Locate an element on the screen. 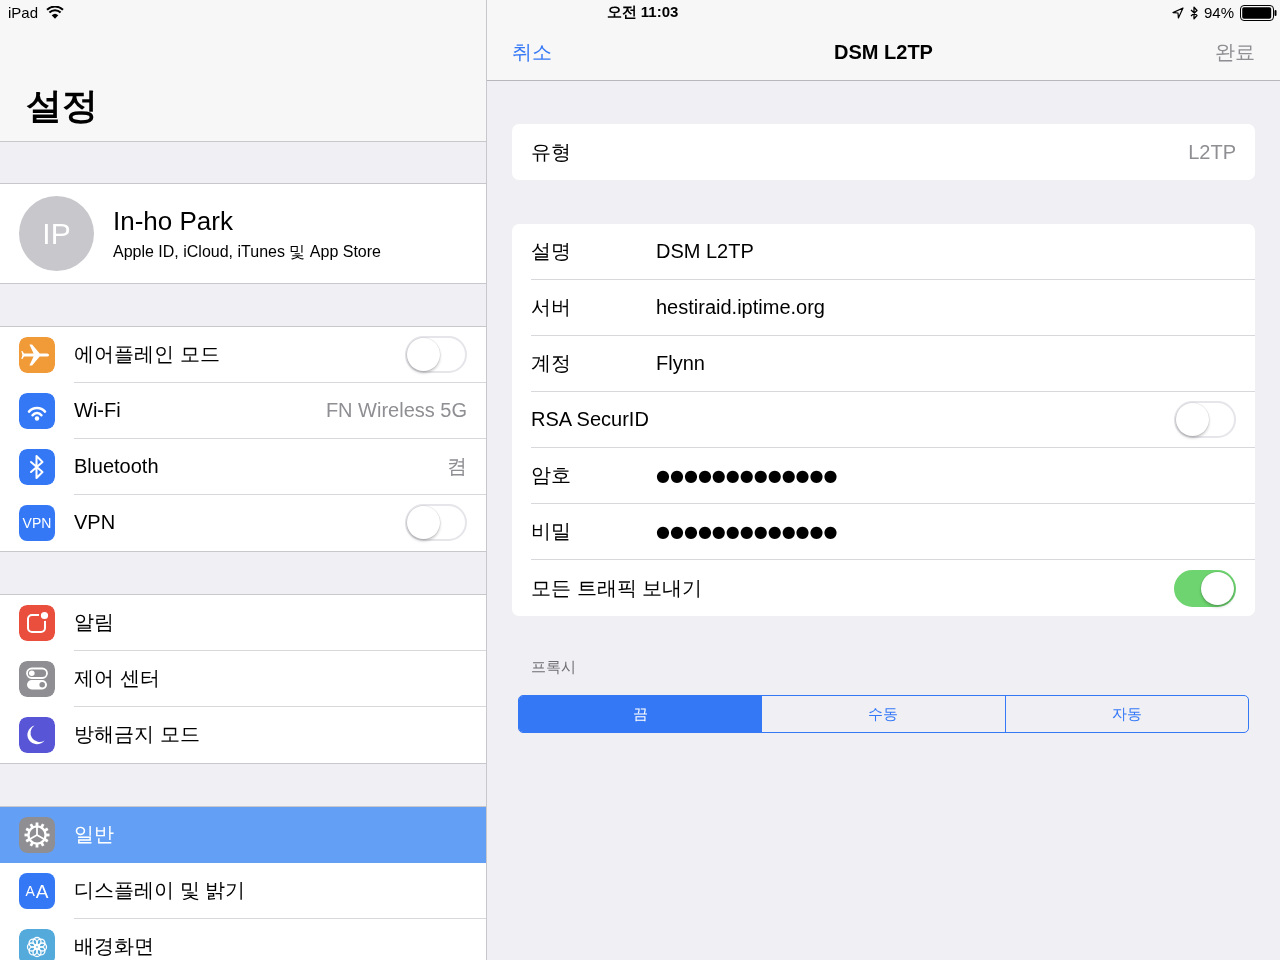 The image size is (1280, 960). text-field: hestiraid.iptime.org is located at coordinates (946, 307).